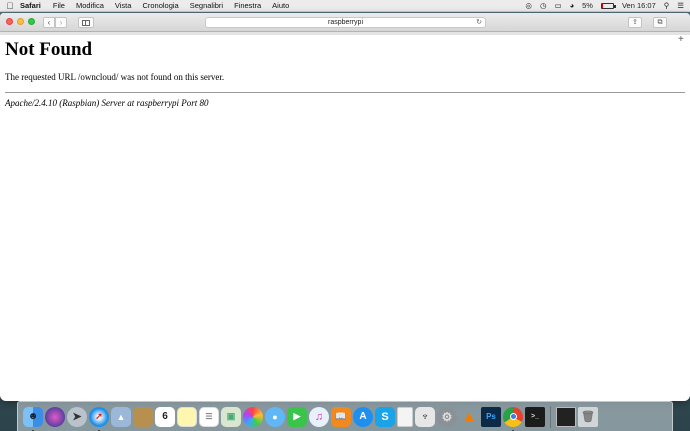 Image resolution: width=690 pixels, height=431 pixels. I want to click on minimize-window-button, so click(20, 21).